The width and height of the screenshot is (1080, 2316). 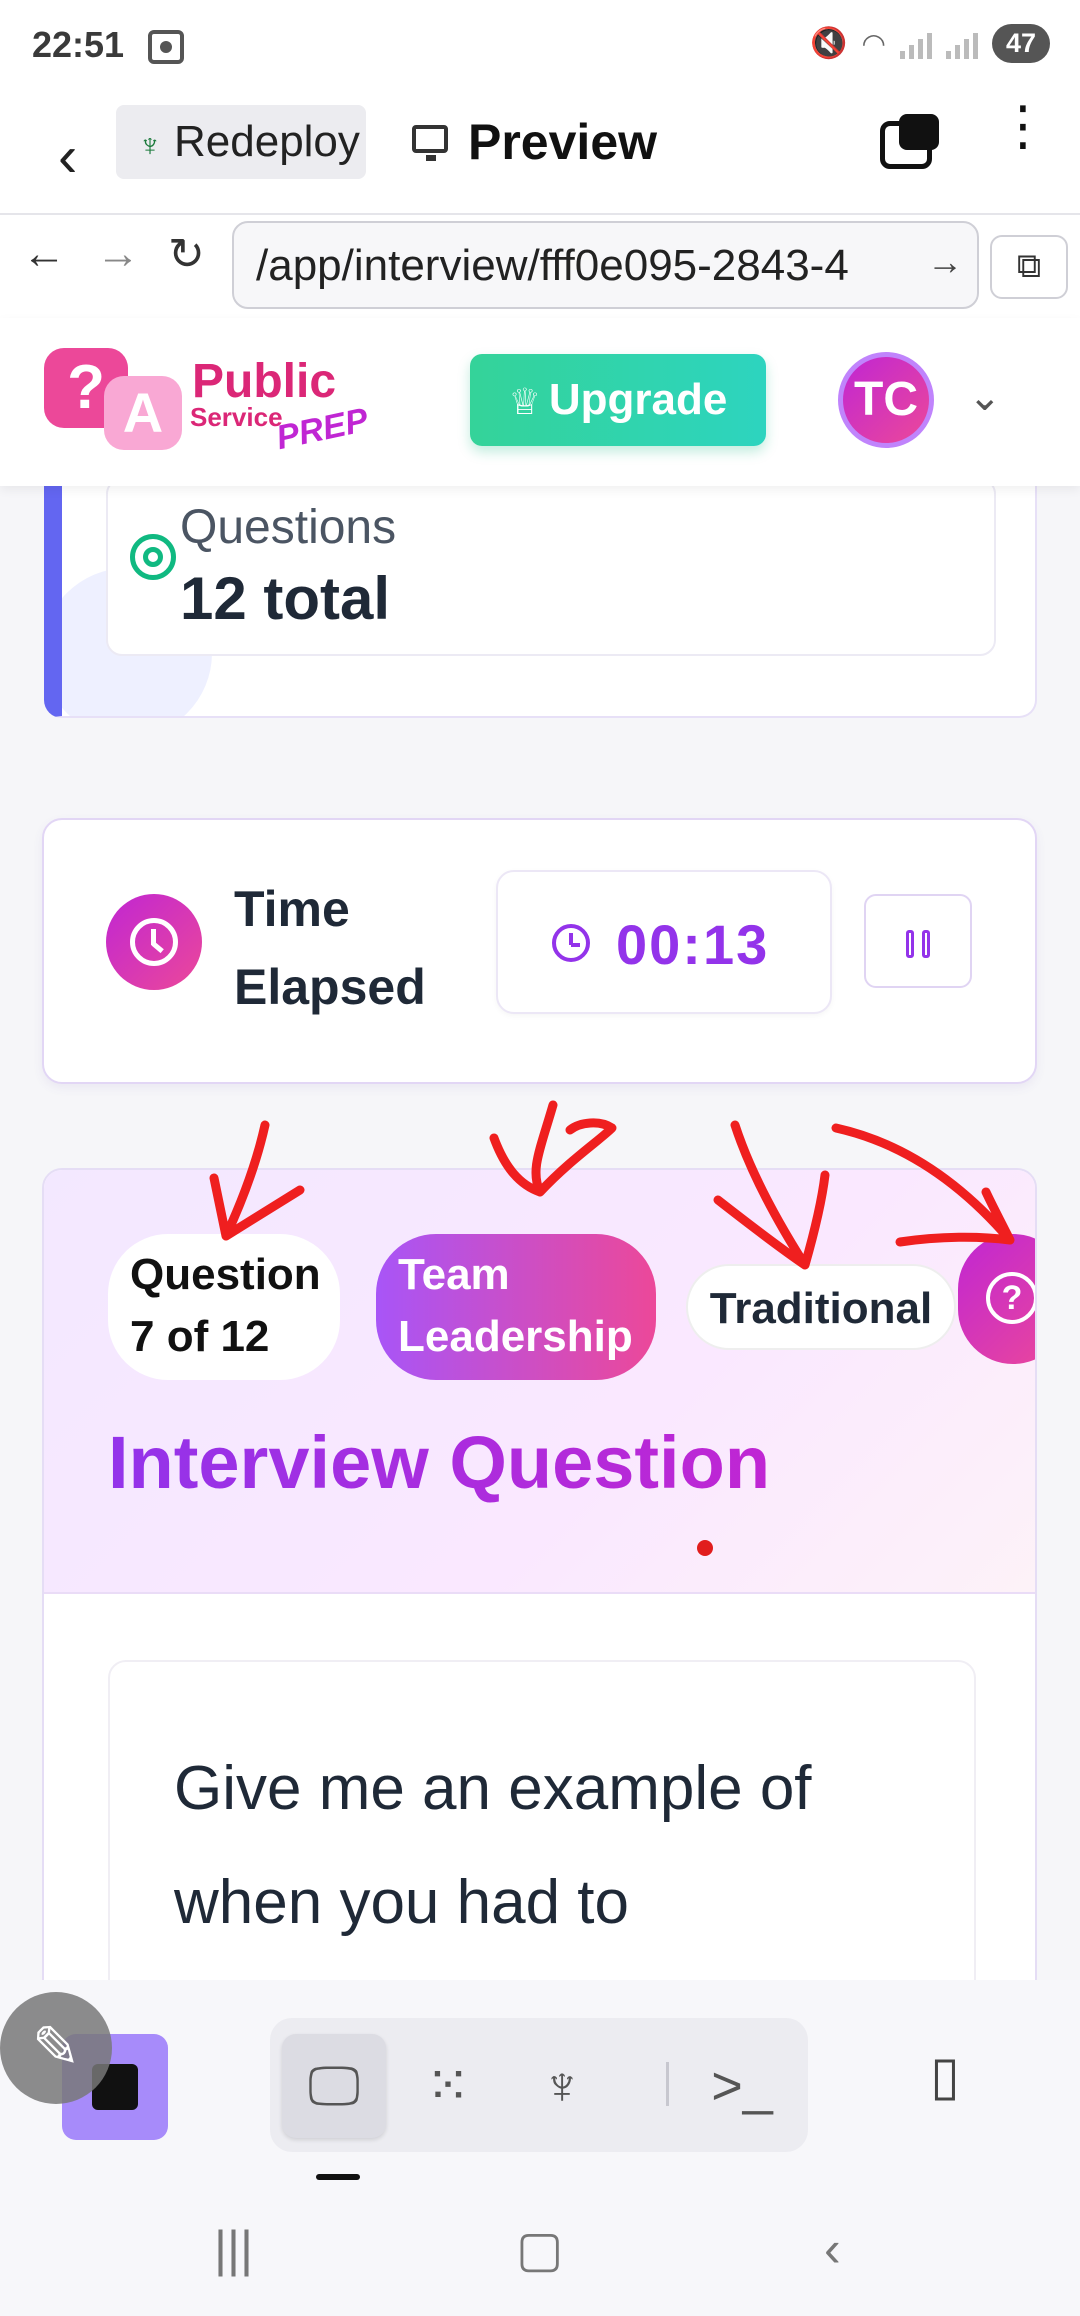 I want to click on url-bar: ← → ↻ /app/interview/fff0e095-2843-4 → ⧉, so click(x=540, y=265).